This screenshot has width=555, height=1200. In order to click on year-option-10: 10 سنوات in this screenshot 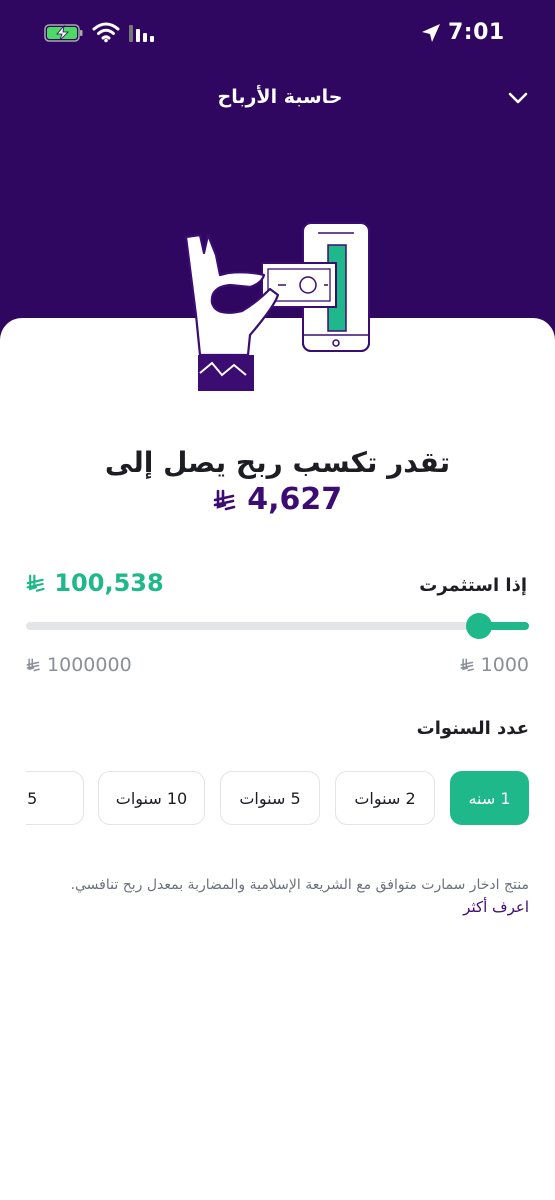, I will do `click(151, 798)`.